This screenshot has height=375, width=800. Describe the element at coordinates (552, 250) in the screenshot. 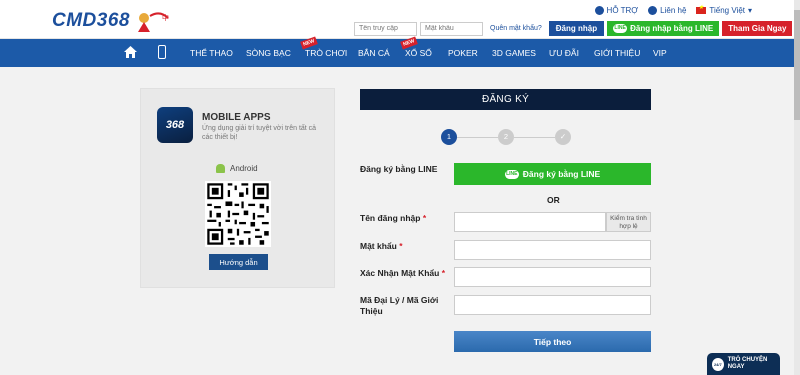

I see `register-password-input` at that location.